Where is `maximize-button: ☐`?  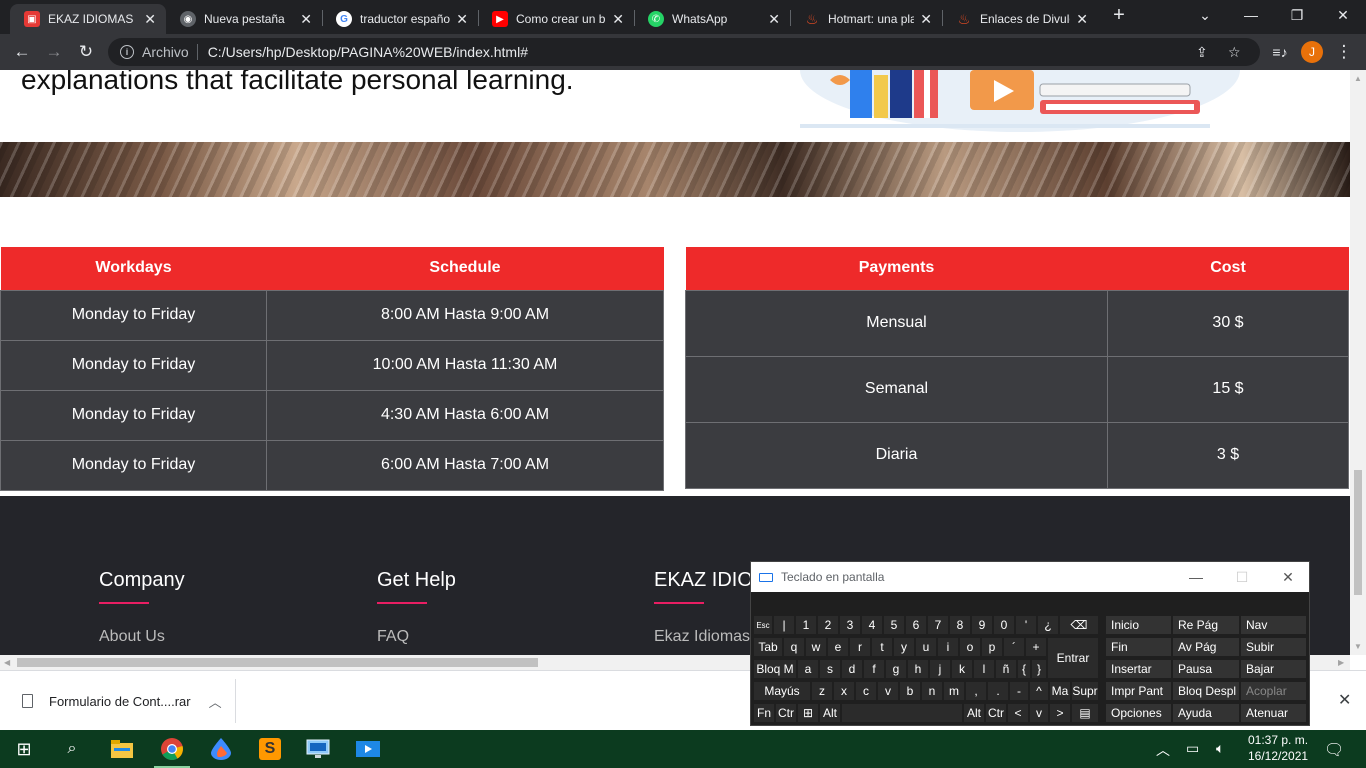
maximize-button: ☐ is located at coordinates (1242, 577).